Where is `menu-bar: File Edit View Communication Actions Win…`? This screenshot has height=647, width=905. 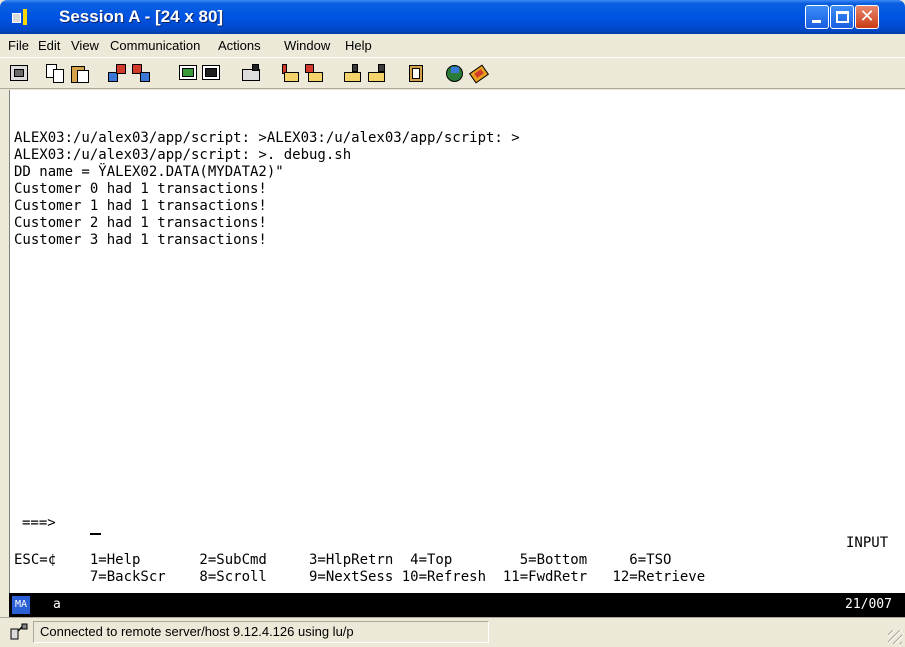
menu-bar: File Edit View Communication Actions Win… is located at coordinates (452, 45).